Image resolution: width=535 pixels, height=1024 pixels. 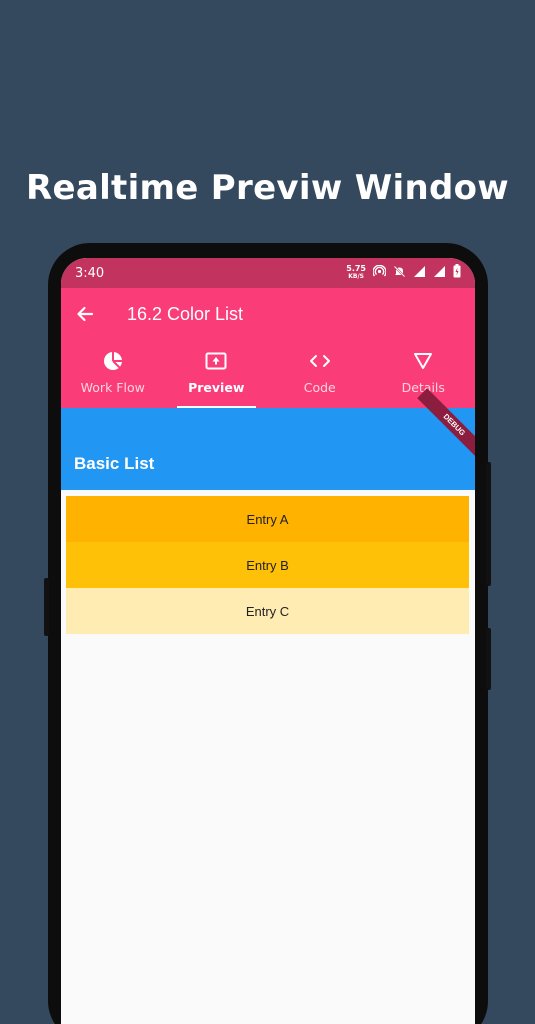 I want to click on status-time: 3:40, so click(x=90, y=273).